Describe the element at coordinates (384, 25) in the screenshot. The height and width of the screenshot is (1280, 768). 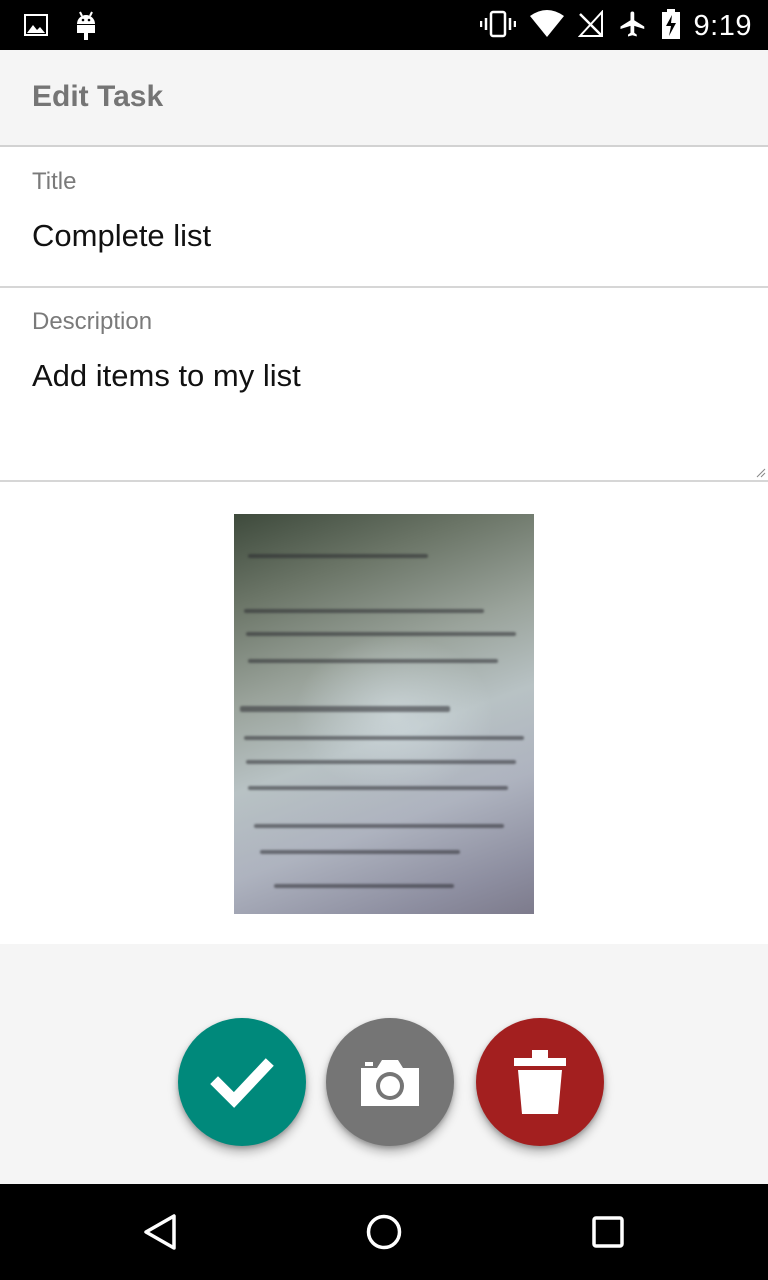
I see `status-bar: 9:19` at that location.